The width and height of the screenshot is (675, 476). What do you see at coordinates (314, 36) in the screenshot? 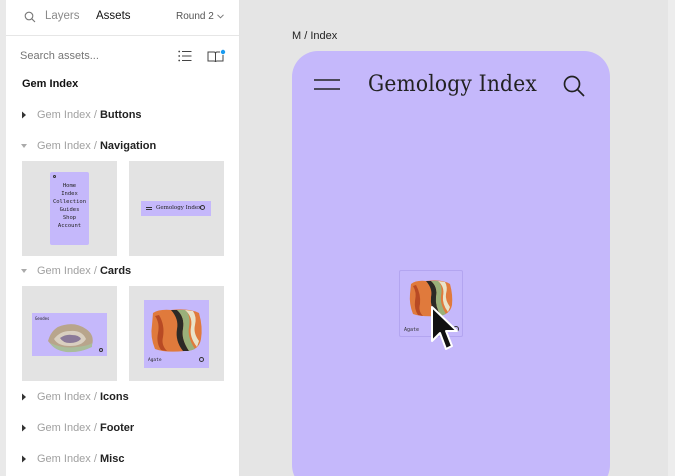
I see `frame-label: M / Index` at bounding box center [314, 36].